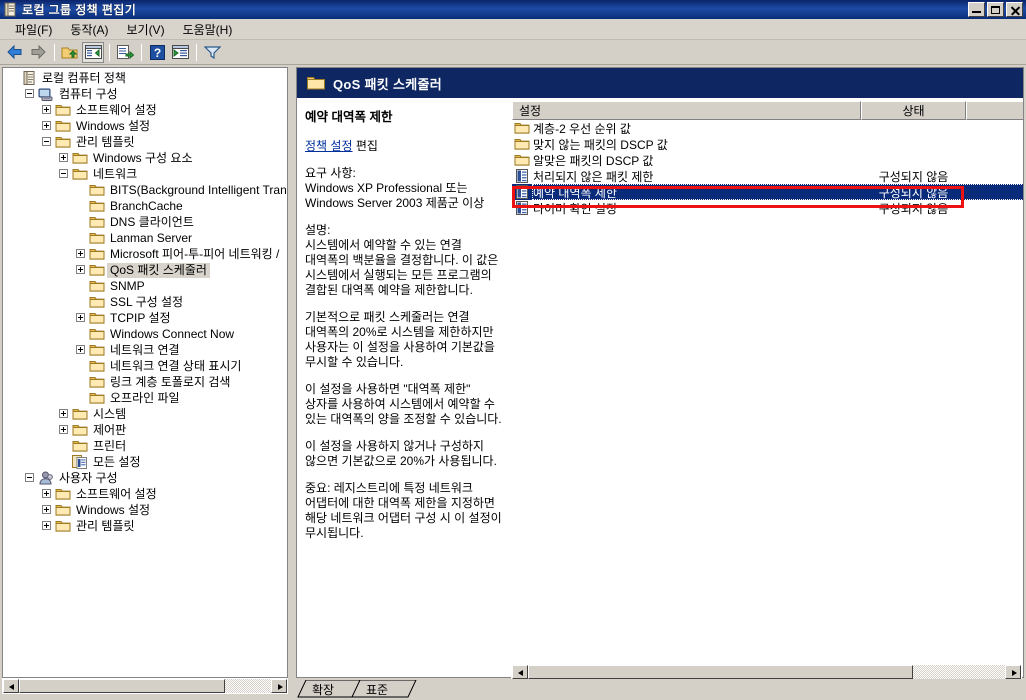  I want to click on tree-item: 링크 계층 토폴로지 검색, so click(146, 382).